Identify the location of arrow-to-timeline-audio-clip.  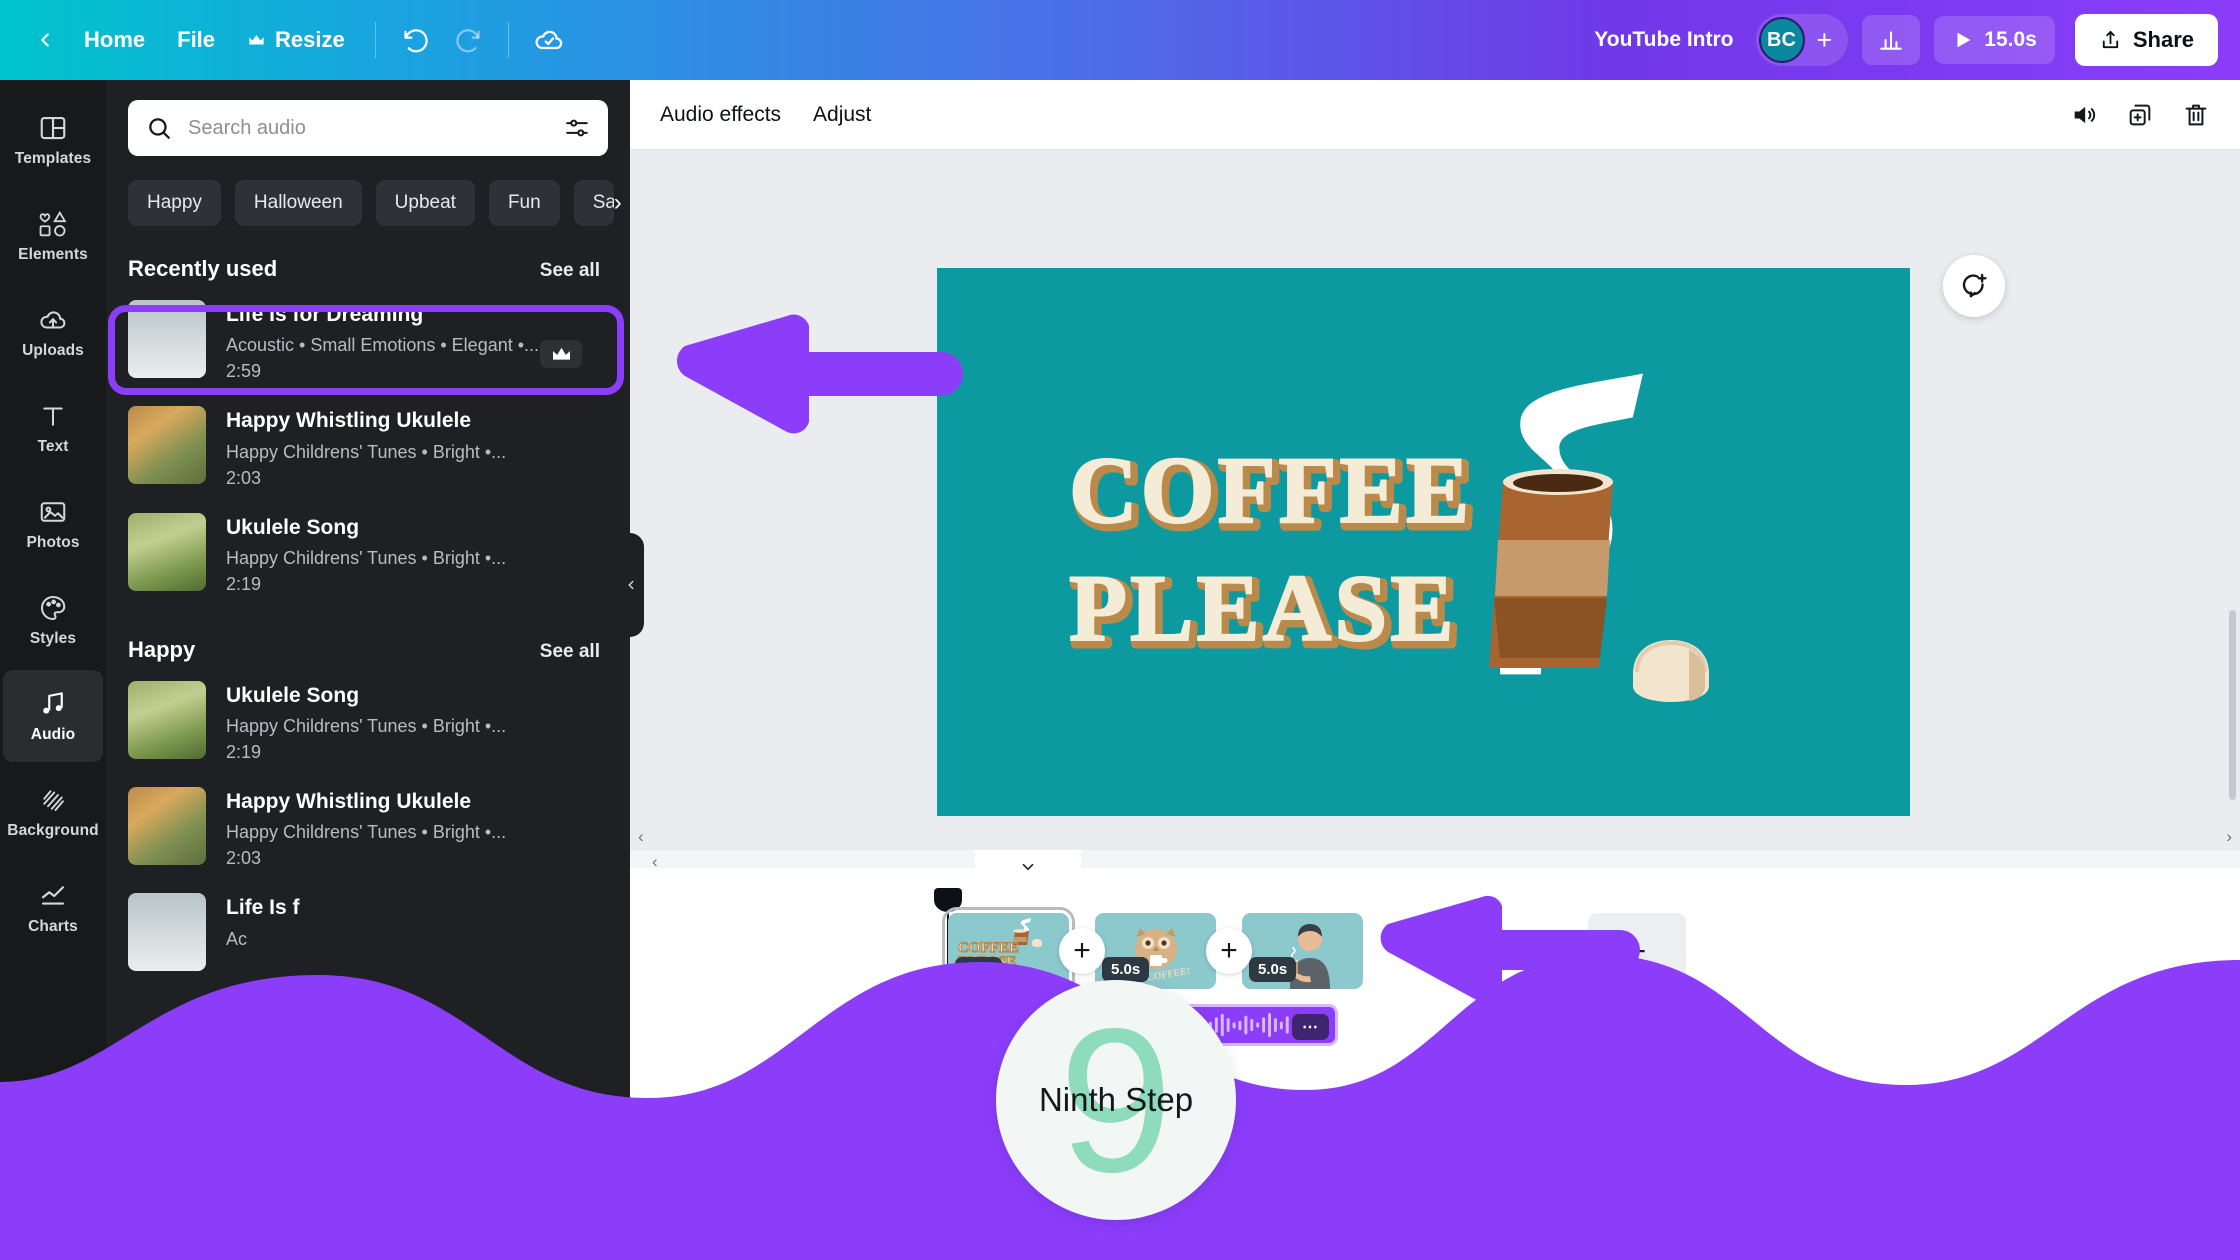
(1510, 950).